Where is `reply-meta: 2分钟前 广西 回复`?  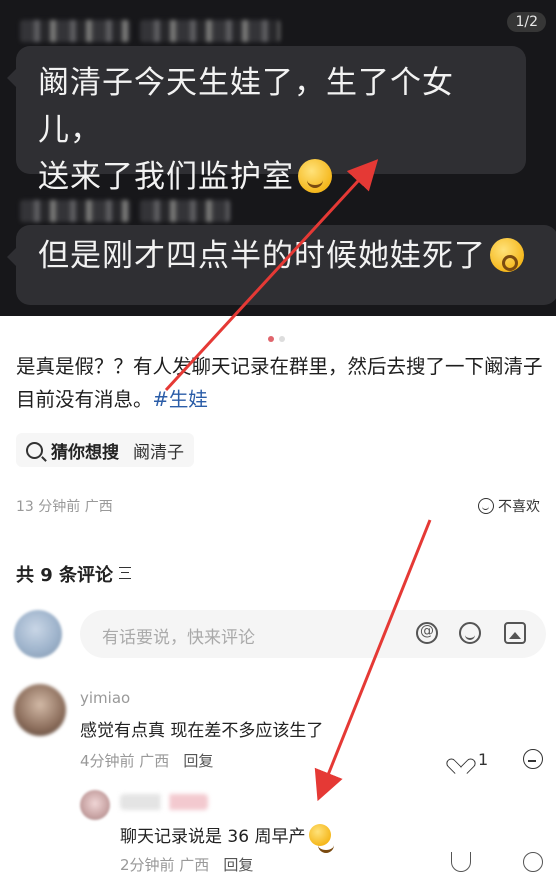
reply-meta: 2分钟前 广西 回复 is located at coordinates (186, 864).